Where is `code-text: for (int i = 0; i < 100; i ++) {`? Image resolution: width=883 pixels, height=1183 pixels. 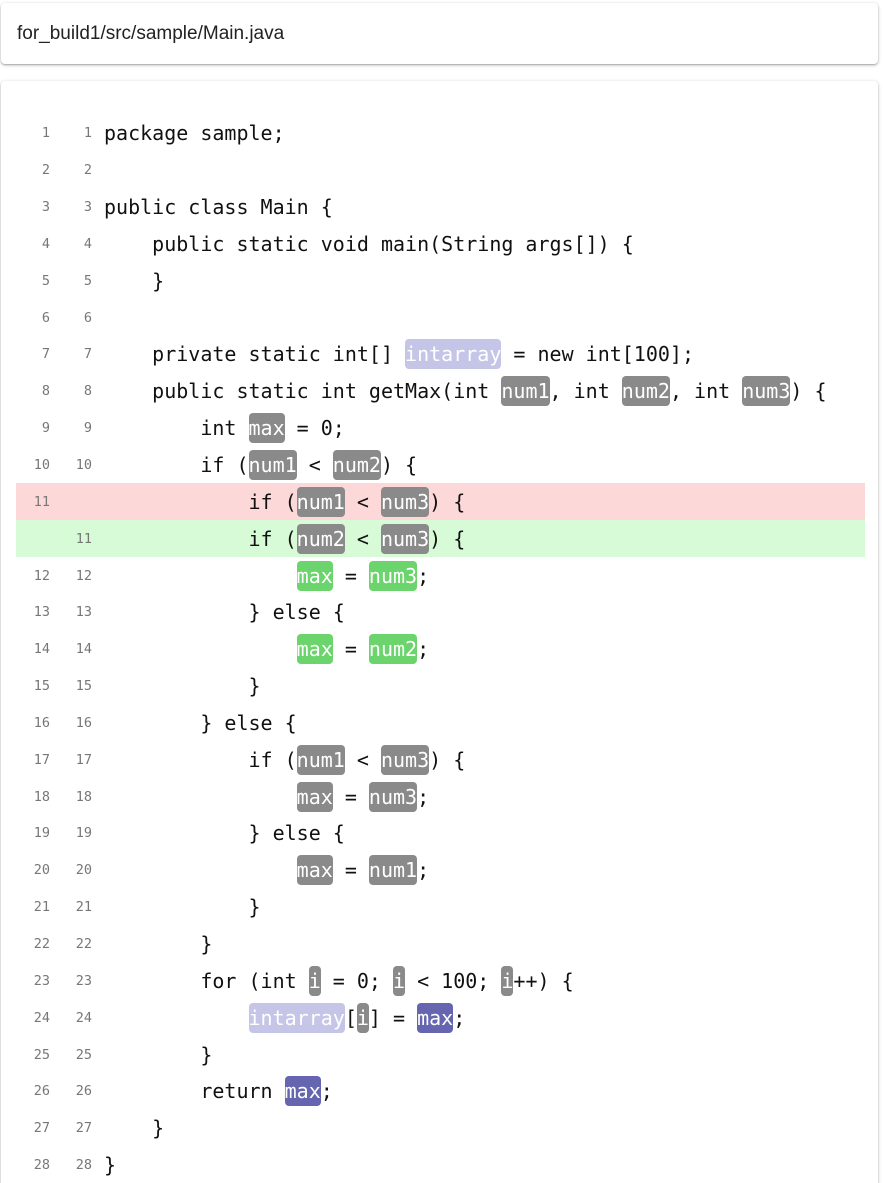
code-text: for (int i = 0; i < 100; i ++) { is located at coordinates (339, 980).